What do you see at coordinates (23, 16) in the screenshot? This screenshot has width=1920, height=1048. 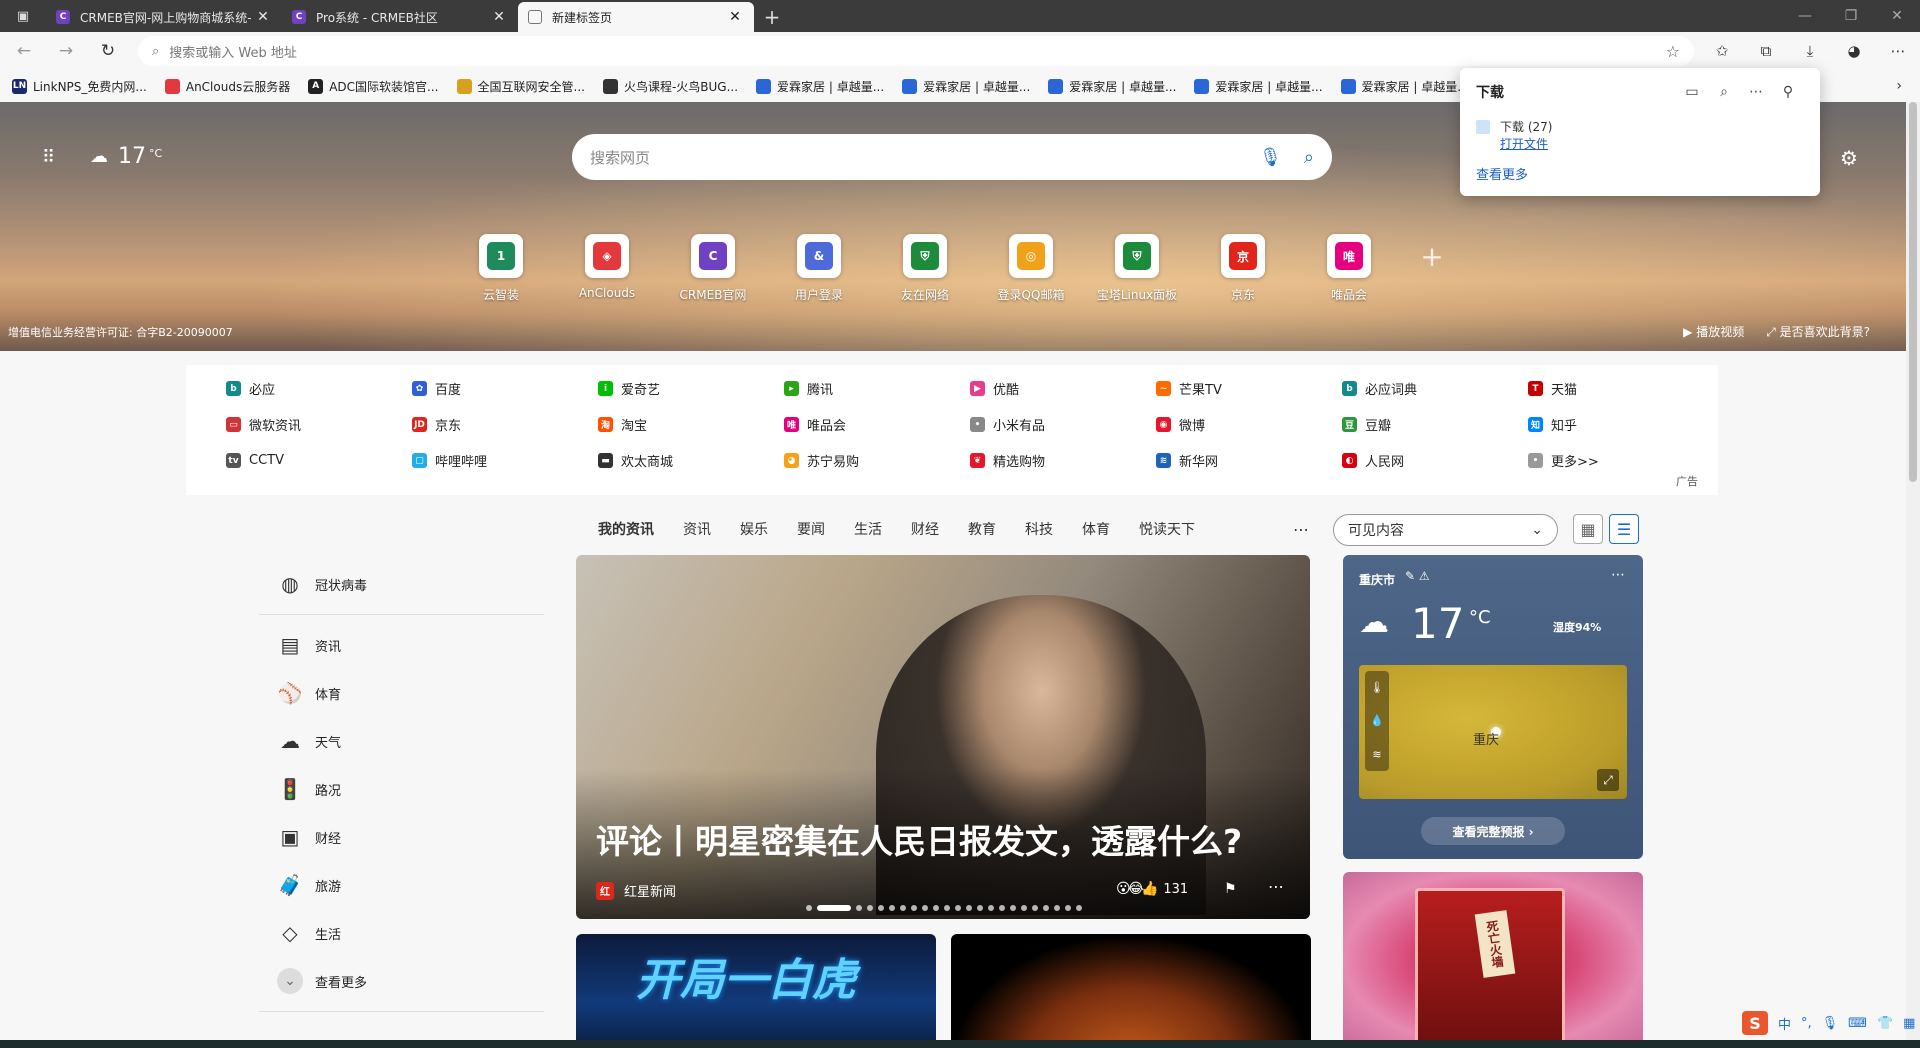 I see `tab-actions-icon: ▣` at bounding box center [23, 16].